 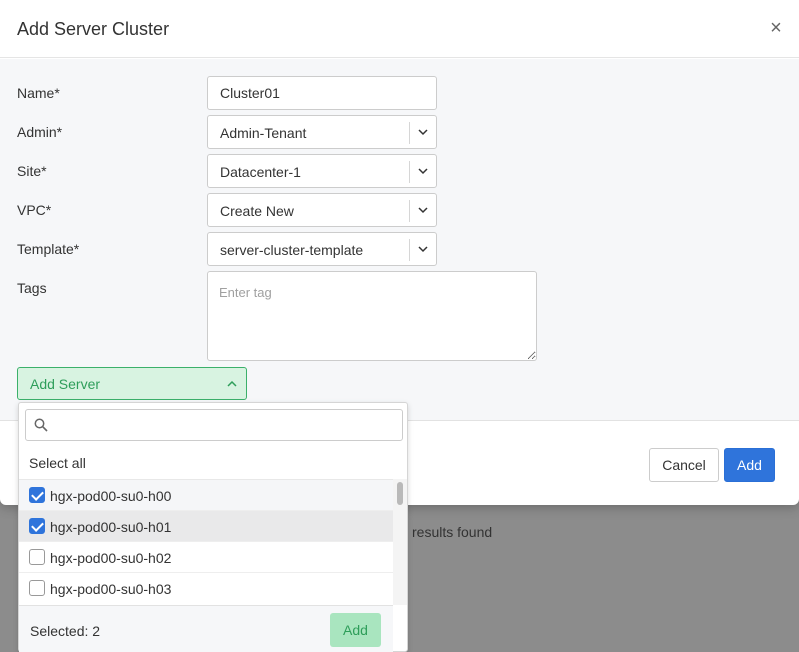 I want to click on list-item: hgx-pod00-su0-h00, so click(x=206, y=495).